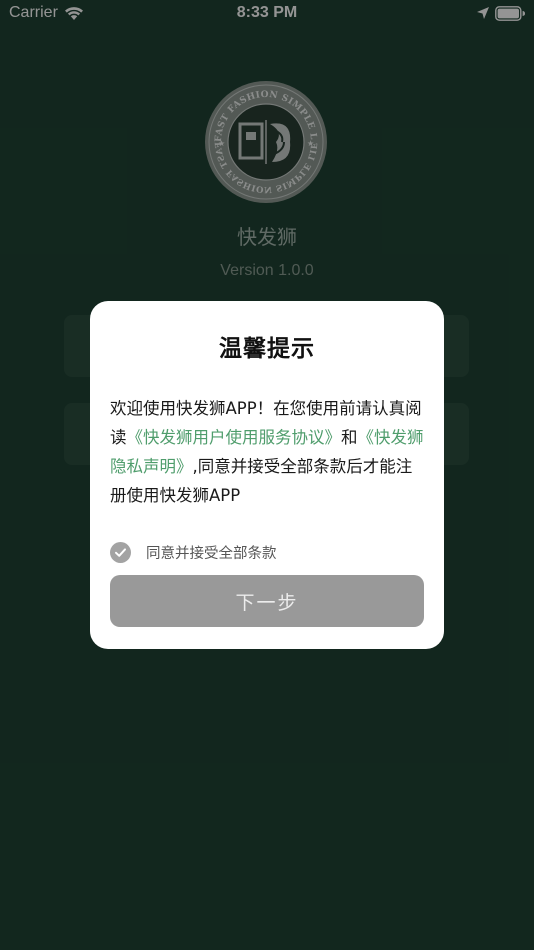  I want to click on service-agreement-link: 《快发狮用户使用服务协议》, so click(234, 437).